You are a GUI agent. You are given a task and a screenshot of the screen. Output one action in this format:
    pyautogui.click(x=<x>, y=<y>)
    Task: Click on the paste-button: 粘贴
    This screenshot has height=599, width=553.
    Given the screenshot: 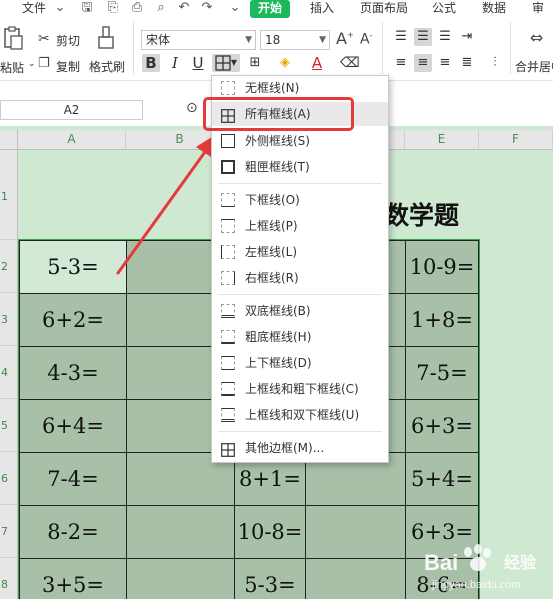 What is the action you would take?
    pyautogui.click(x=12, y=67)
    